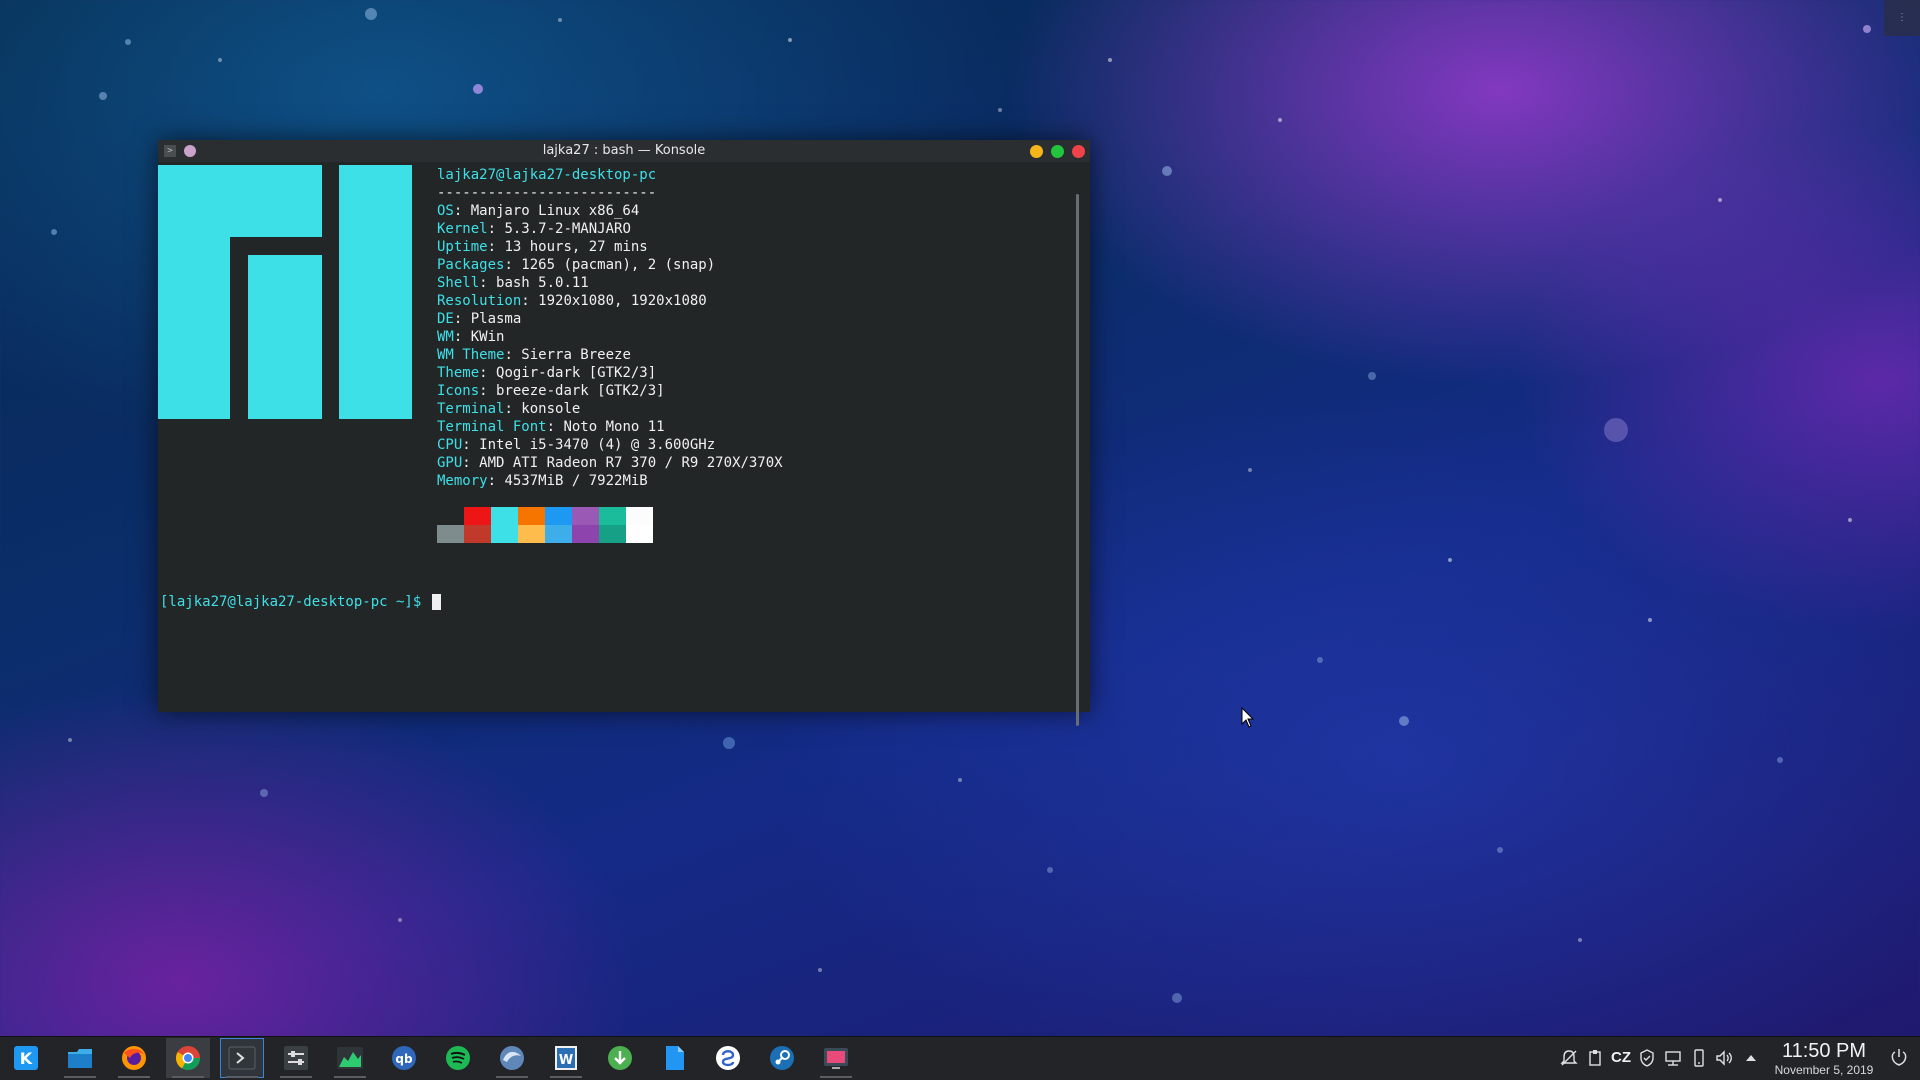  Describe the element at coordinates (458, 391) in the screenshot. I see `neofetch-field-key: Icons` at that location.